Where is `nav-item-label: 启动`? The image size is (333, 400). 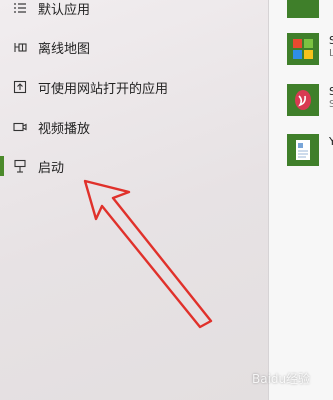 nav-item-label: 启动 is located at coordinates (51, 168).